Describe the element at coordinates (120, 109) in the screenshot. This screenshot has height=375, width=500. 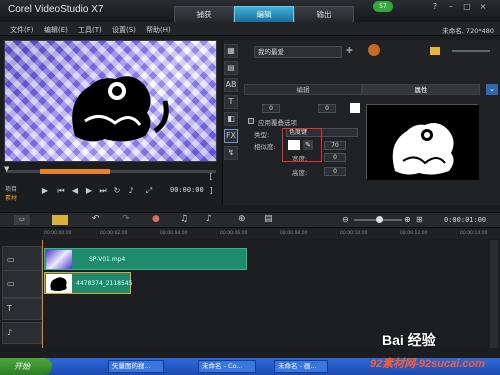
I see `tiger-graphic` at that location.